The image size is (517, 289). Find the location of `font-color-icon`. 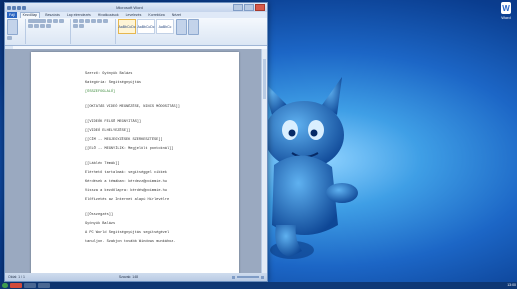

font-color-icon is located at coordinates (48, 26).